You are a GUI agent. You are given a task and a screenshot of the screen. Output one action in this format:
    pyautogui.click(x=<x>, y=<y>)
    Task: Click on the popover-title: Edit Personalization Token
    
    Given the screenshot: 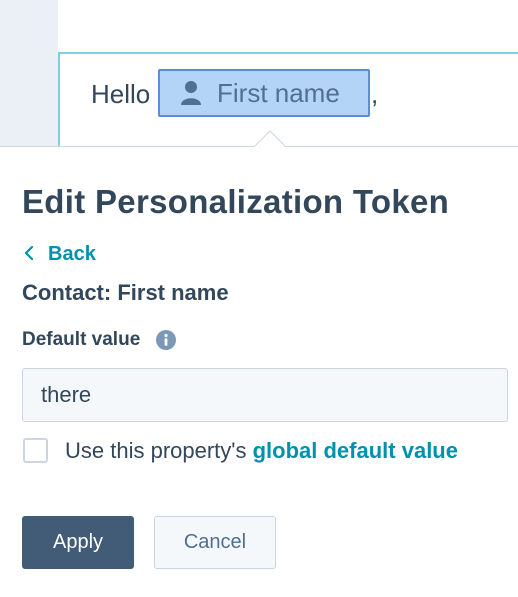 What is the action you would take?
    pyautogui.click(x=236, y=201)
    